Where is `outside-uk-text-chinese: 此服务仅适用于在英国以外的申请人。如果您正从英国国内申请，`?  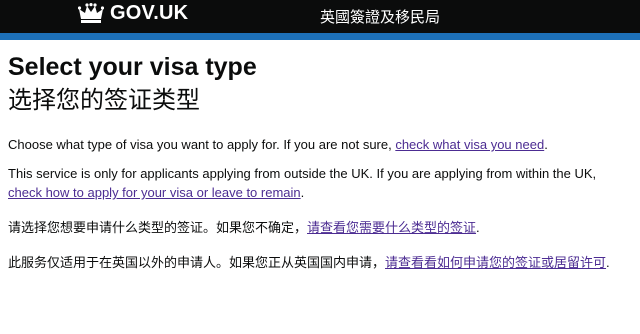 outside-uk-text-chinese: 此服务仅适用于在英国以外的申请人。如果您正从英国国内申请， is located at coordinates (197, 262).